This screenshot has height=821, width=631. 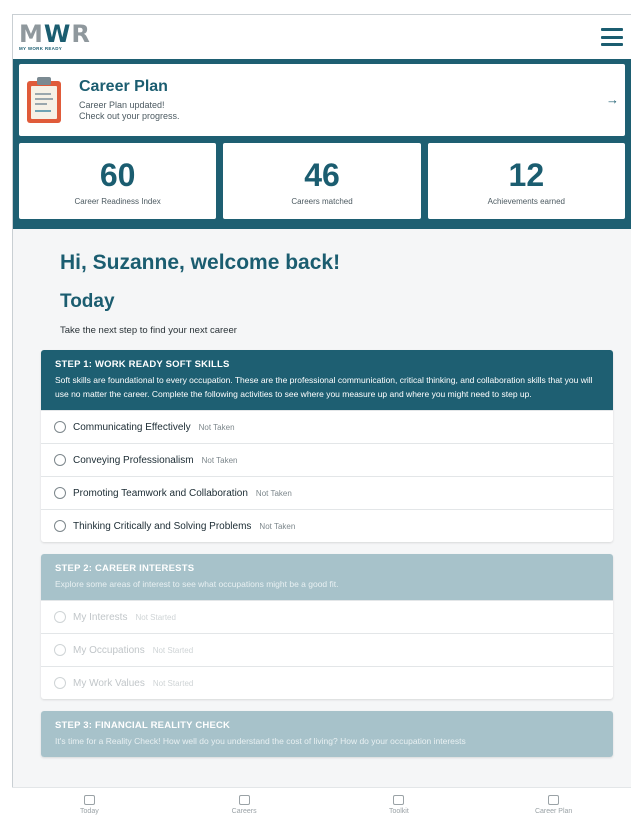 I want to click on career-plan-progress: Check out your progress., so click(x=129, y=116).